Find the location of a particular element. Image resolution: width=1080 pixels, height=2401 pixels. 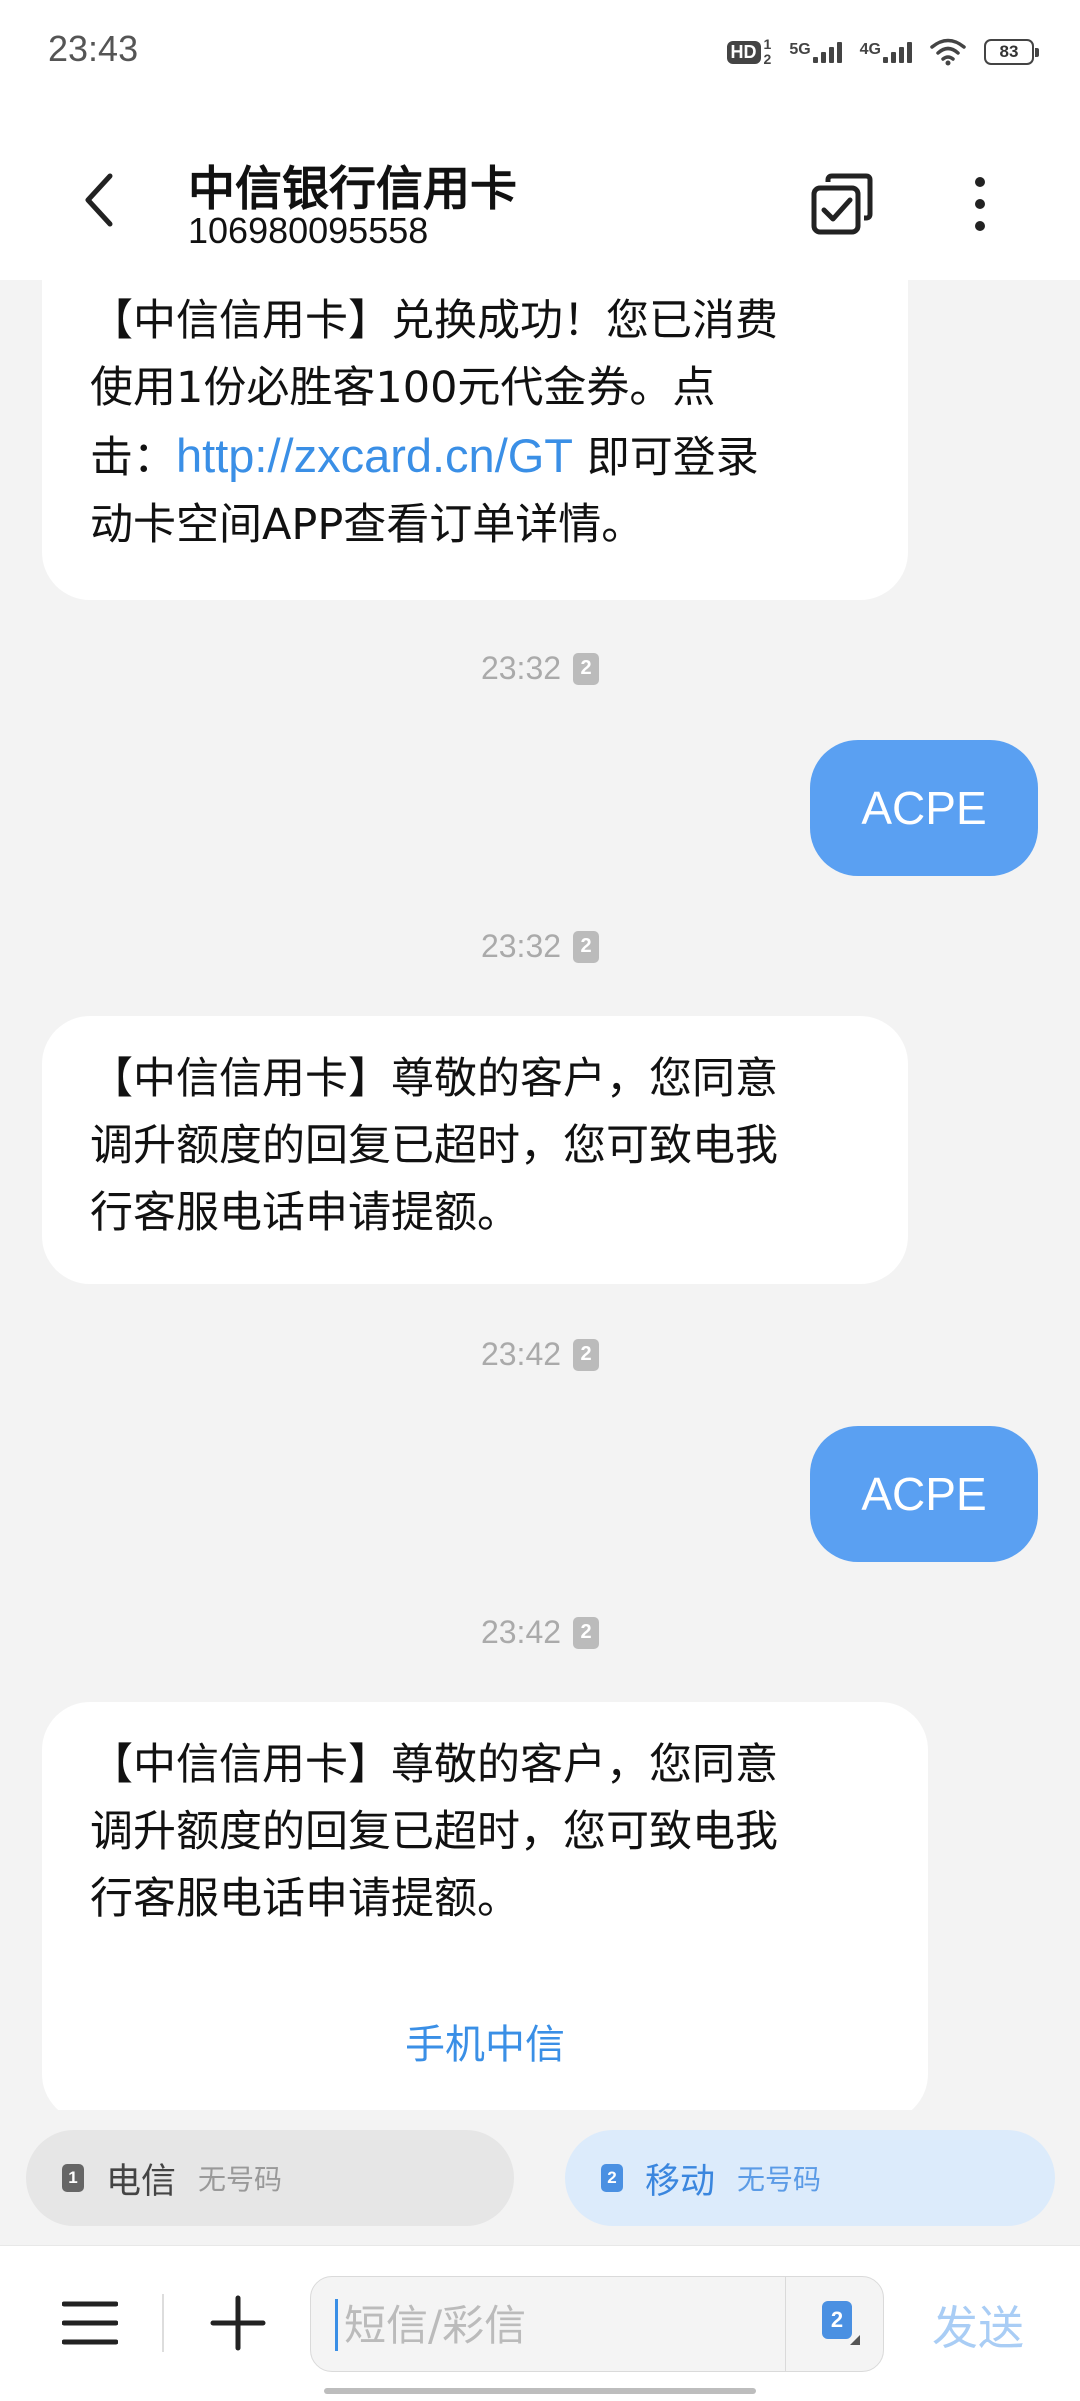

battery-icon: 83 is located at coordinates (1011, 52).